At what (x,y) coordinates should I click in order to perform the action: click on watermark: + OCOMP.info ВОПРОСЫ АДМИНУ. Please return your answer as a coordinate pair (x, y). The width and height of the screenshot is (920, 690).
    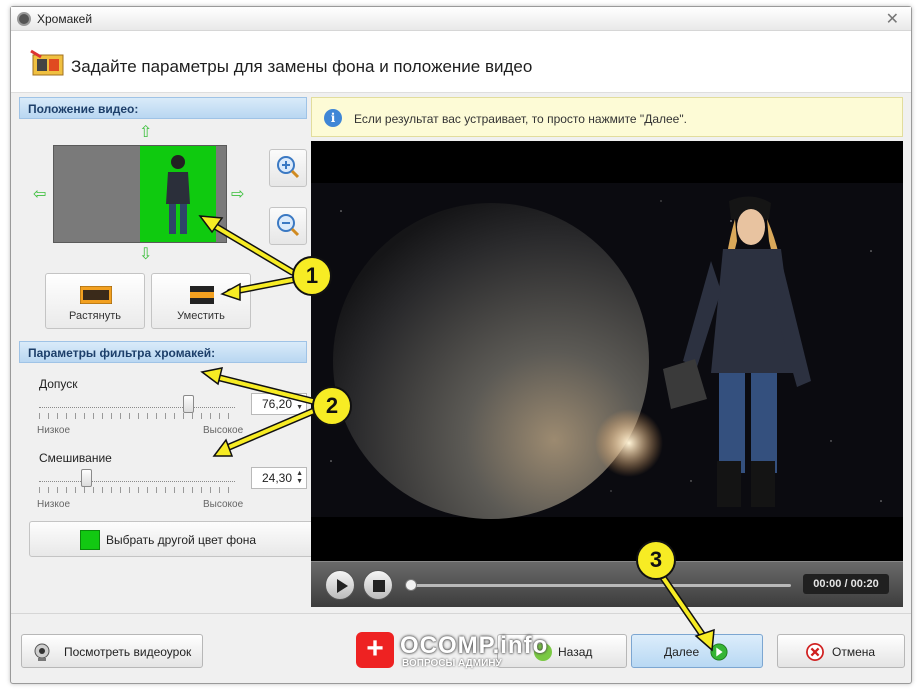
    Looking at the image, I should click on (461, 652).